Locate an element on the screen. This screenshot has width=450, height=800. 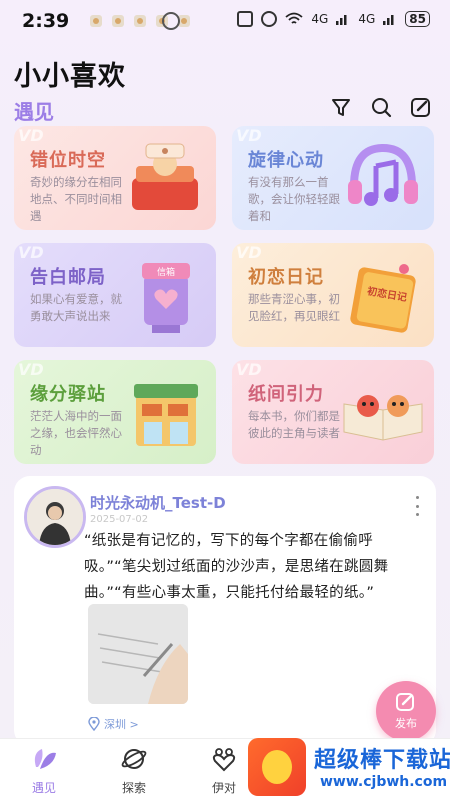
watermark-logo-icon is located at coordinates (277, 767).